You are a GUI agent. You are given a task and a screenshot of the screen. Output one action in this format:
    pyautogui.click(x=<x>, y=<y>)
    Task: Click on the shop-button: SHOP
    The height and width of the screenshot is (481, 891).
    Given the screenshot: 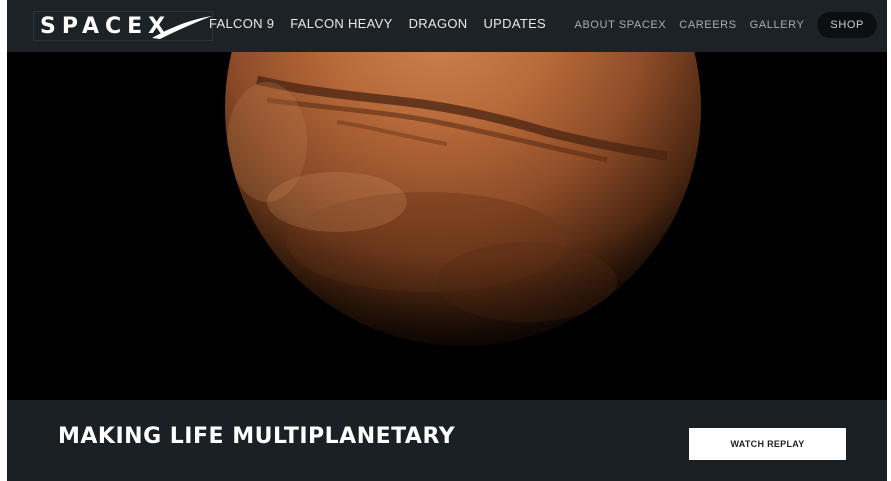 What is the action you would take?
    pyautogui.click(x=847, y=25)
    